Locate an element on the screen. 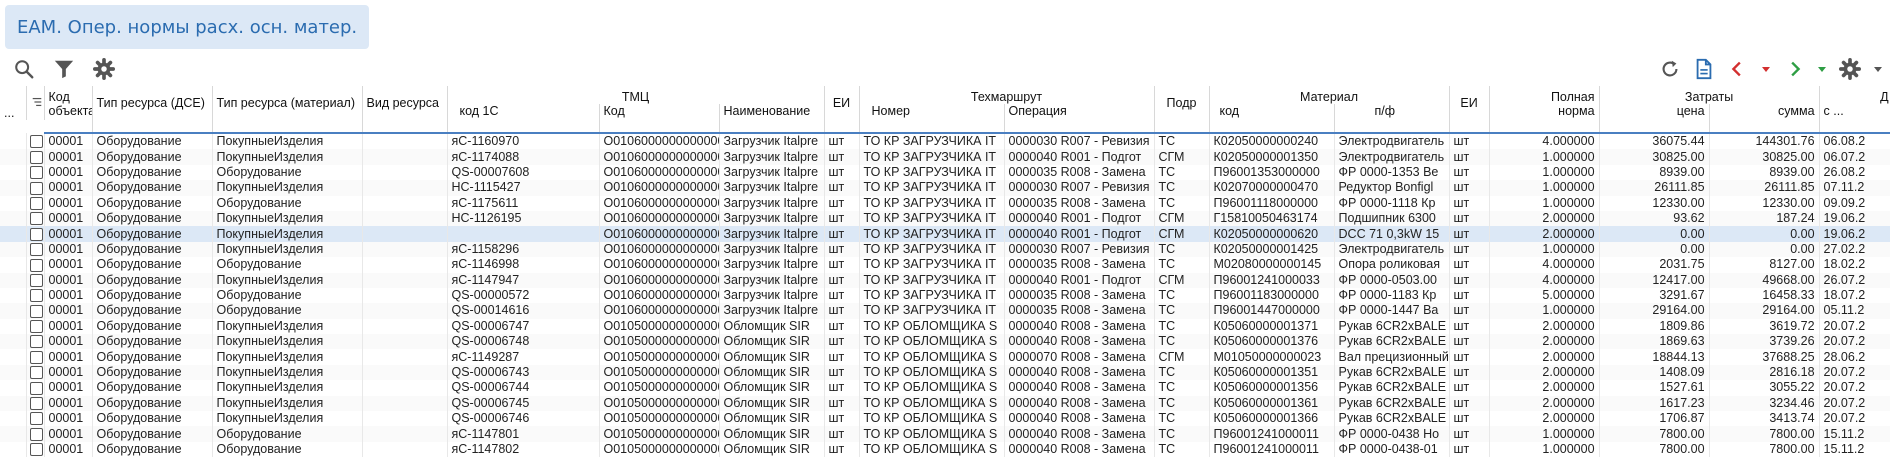 Image resolution: width=1890 pixels, height=468 pixels. cell-summa: 49668.00 is located at coordinates (1764, 280).